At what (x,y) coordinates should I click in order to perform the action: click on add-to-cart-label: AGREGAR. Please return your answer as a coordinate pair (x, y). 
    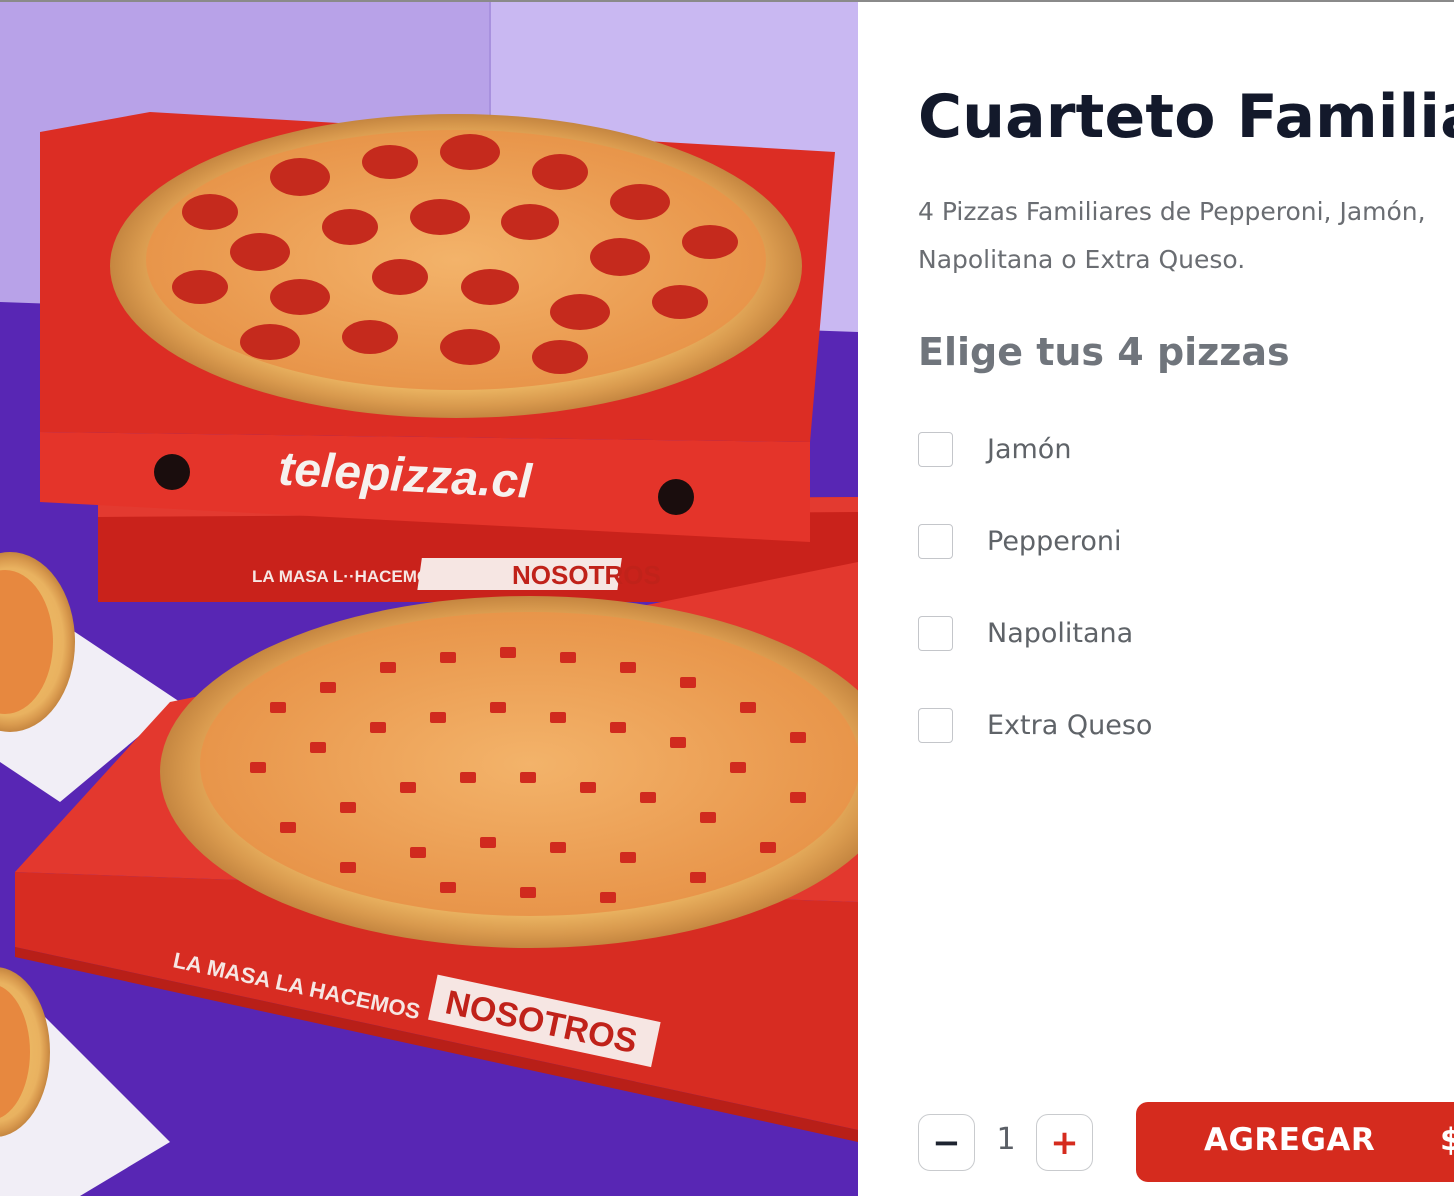
    Looking at the image, I should click on (1290, 1140).